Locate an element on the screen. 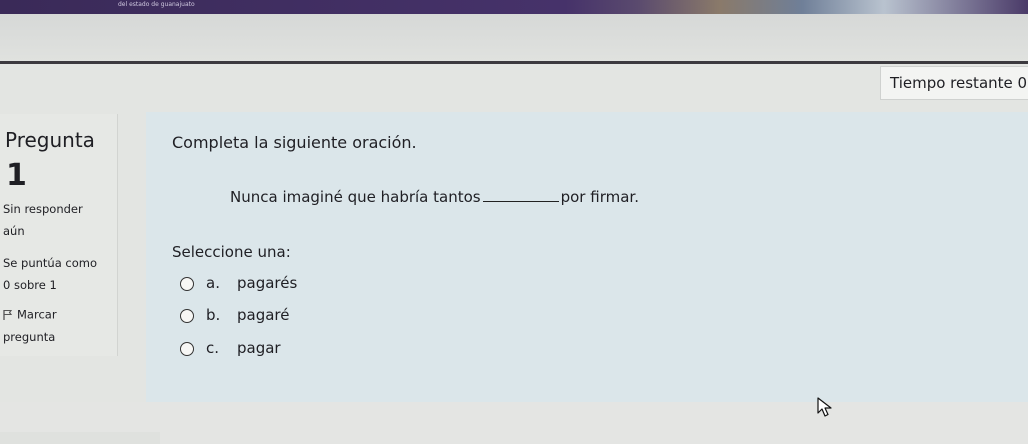  option-a-letter: a. is located at coordinates (213, 283).